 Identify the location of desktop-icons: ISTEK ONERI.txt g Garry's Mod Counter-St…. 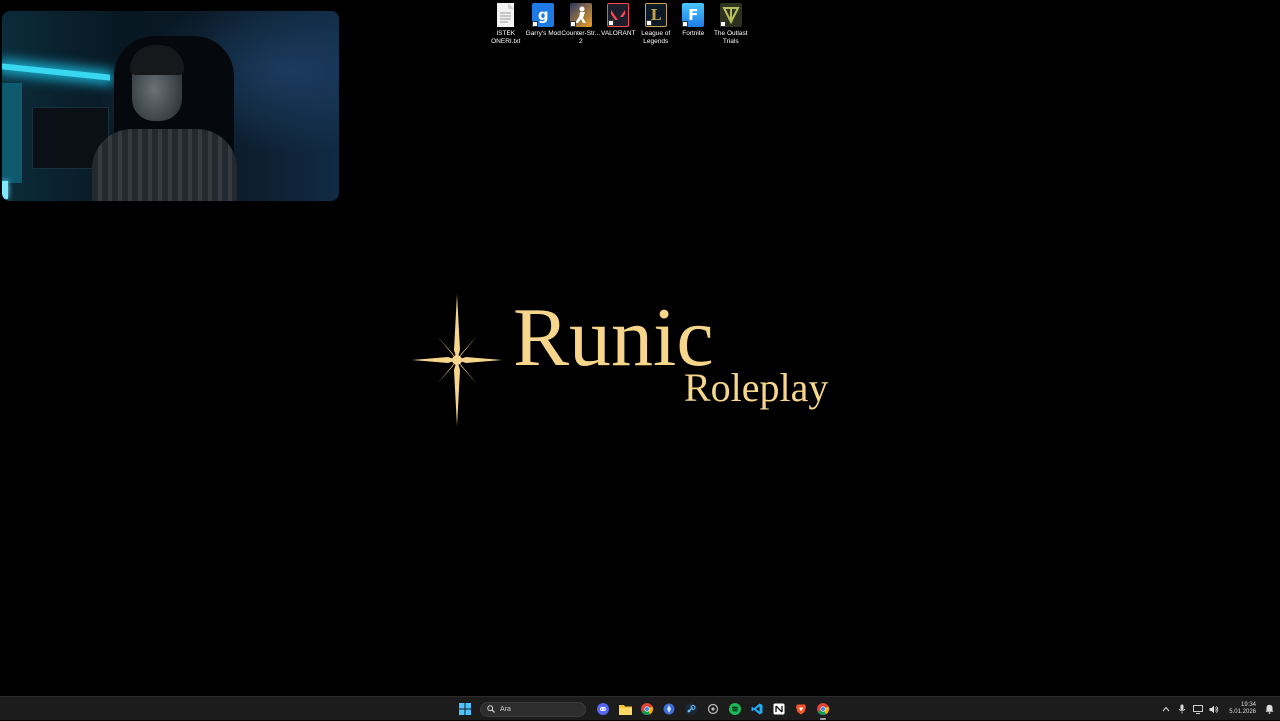
(618, 24).